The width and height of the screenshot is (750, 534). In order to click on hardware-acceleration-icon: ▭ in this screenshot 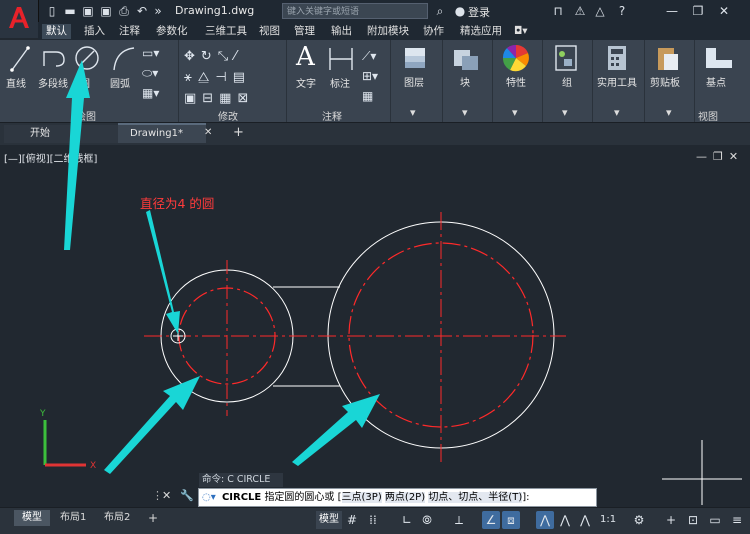, I will do `click(715, 520)`.